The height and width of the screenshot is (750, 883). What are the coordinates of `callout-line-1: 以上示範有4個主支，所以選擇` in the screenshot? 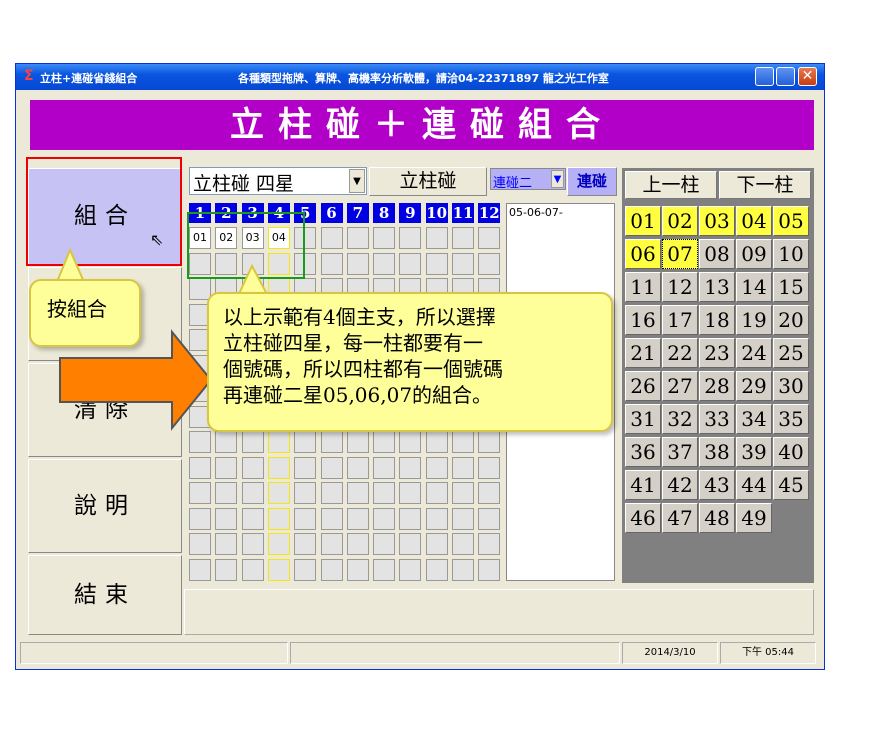 It's located at (359, 317).